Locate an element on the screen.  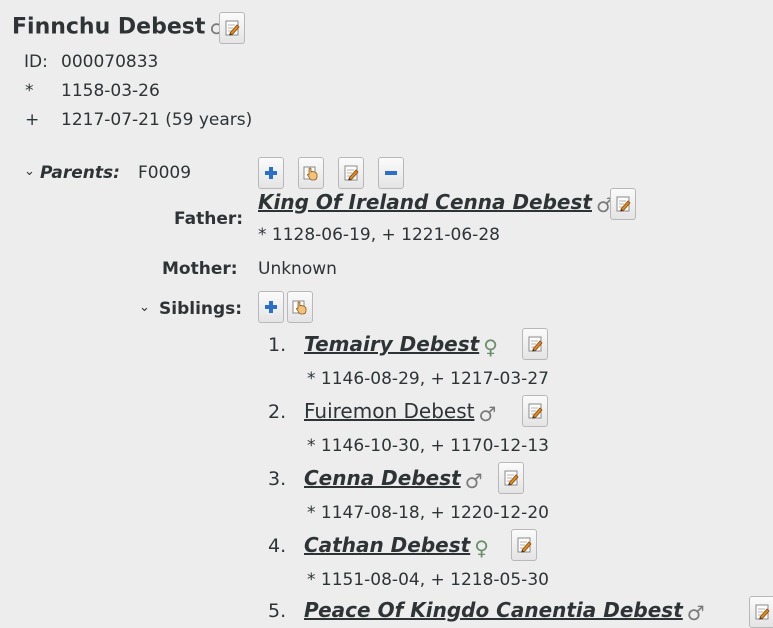
edit-family-button is located at coordinates (351, 173).